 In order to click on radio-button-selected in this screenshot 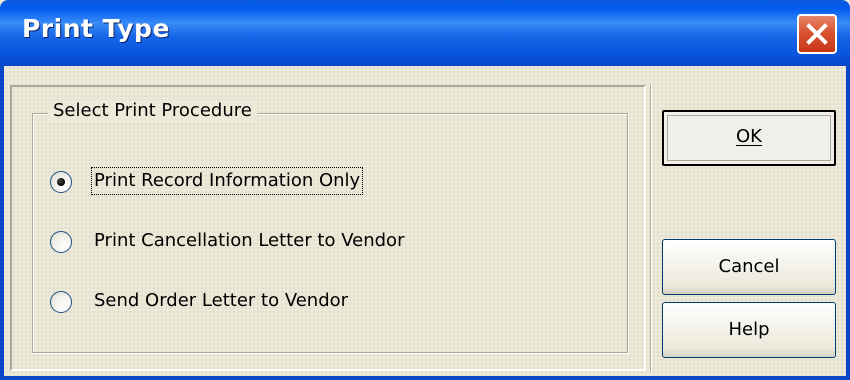, I will do `click(61, 182)`.